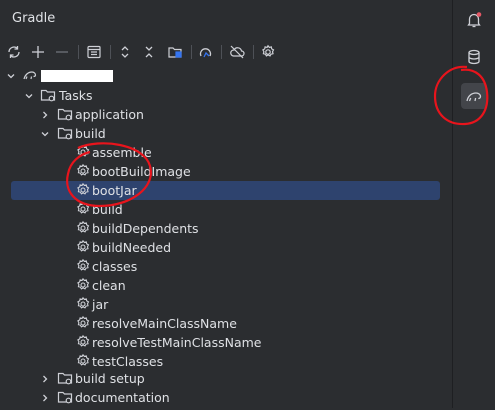 The image size is (495, 410). I want to click on task-row: bootBuildImage, so click(226, 171).